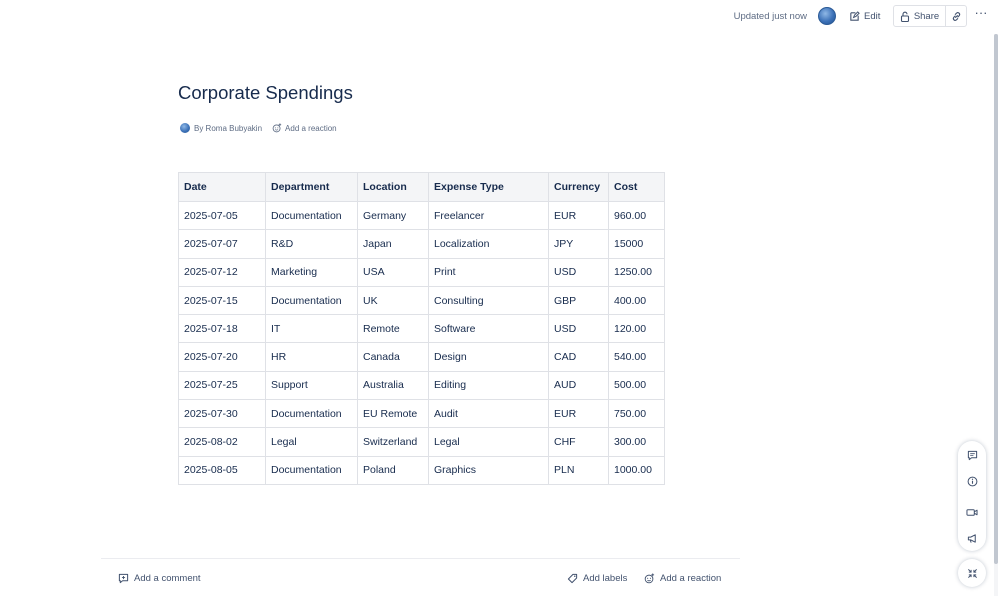 This screenshot has width=998, height=596. What do you see at coordinates (636, 414) in the screenshot?
I see `cell-cost: 750.00` at bounding box center [636, 414].